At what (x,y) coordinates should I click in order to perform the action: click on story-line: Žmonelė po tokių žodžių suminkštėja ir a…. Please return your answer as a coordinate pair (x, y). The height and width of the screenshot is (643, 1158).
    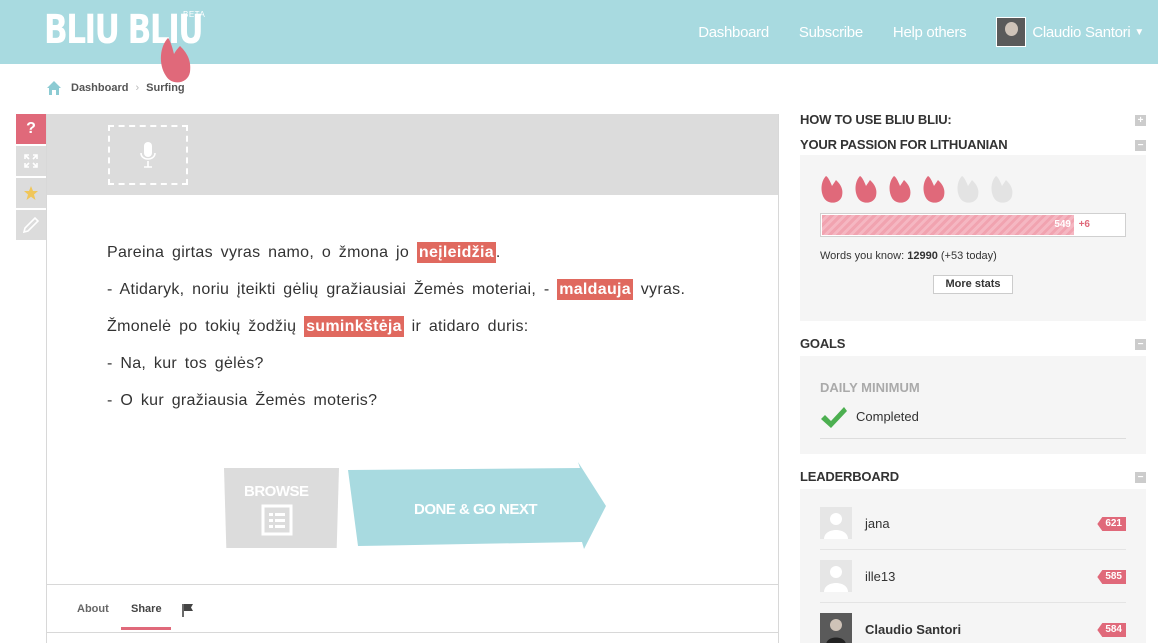
    Looking at the image, I should click on (318, 326).